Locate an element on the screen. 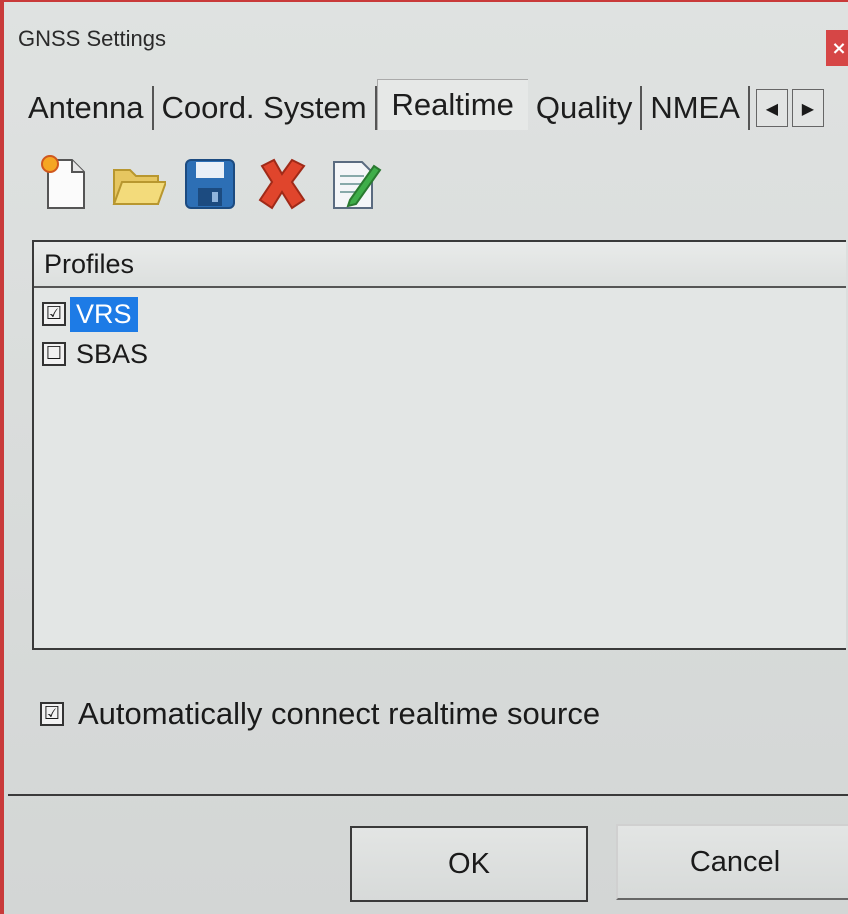 Image resolution: width=848 pixels, height=914 pixels. auto-connect-row: ☑ Automatically connect realtime source is located at coordinates (320, 714).